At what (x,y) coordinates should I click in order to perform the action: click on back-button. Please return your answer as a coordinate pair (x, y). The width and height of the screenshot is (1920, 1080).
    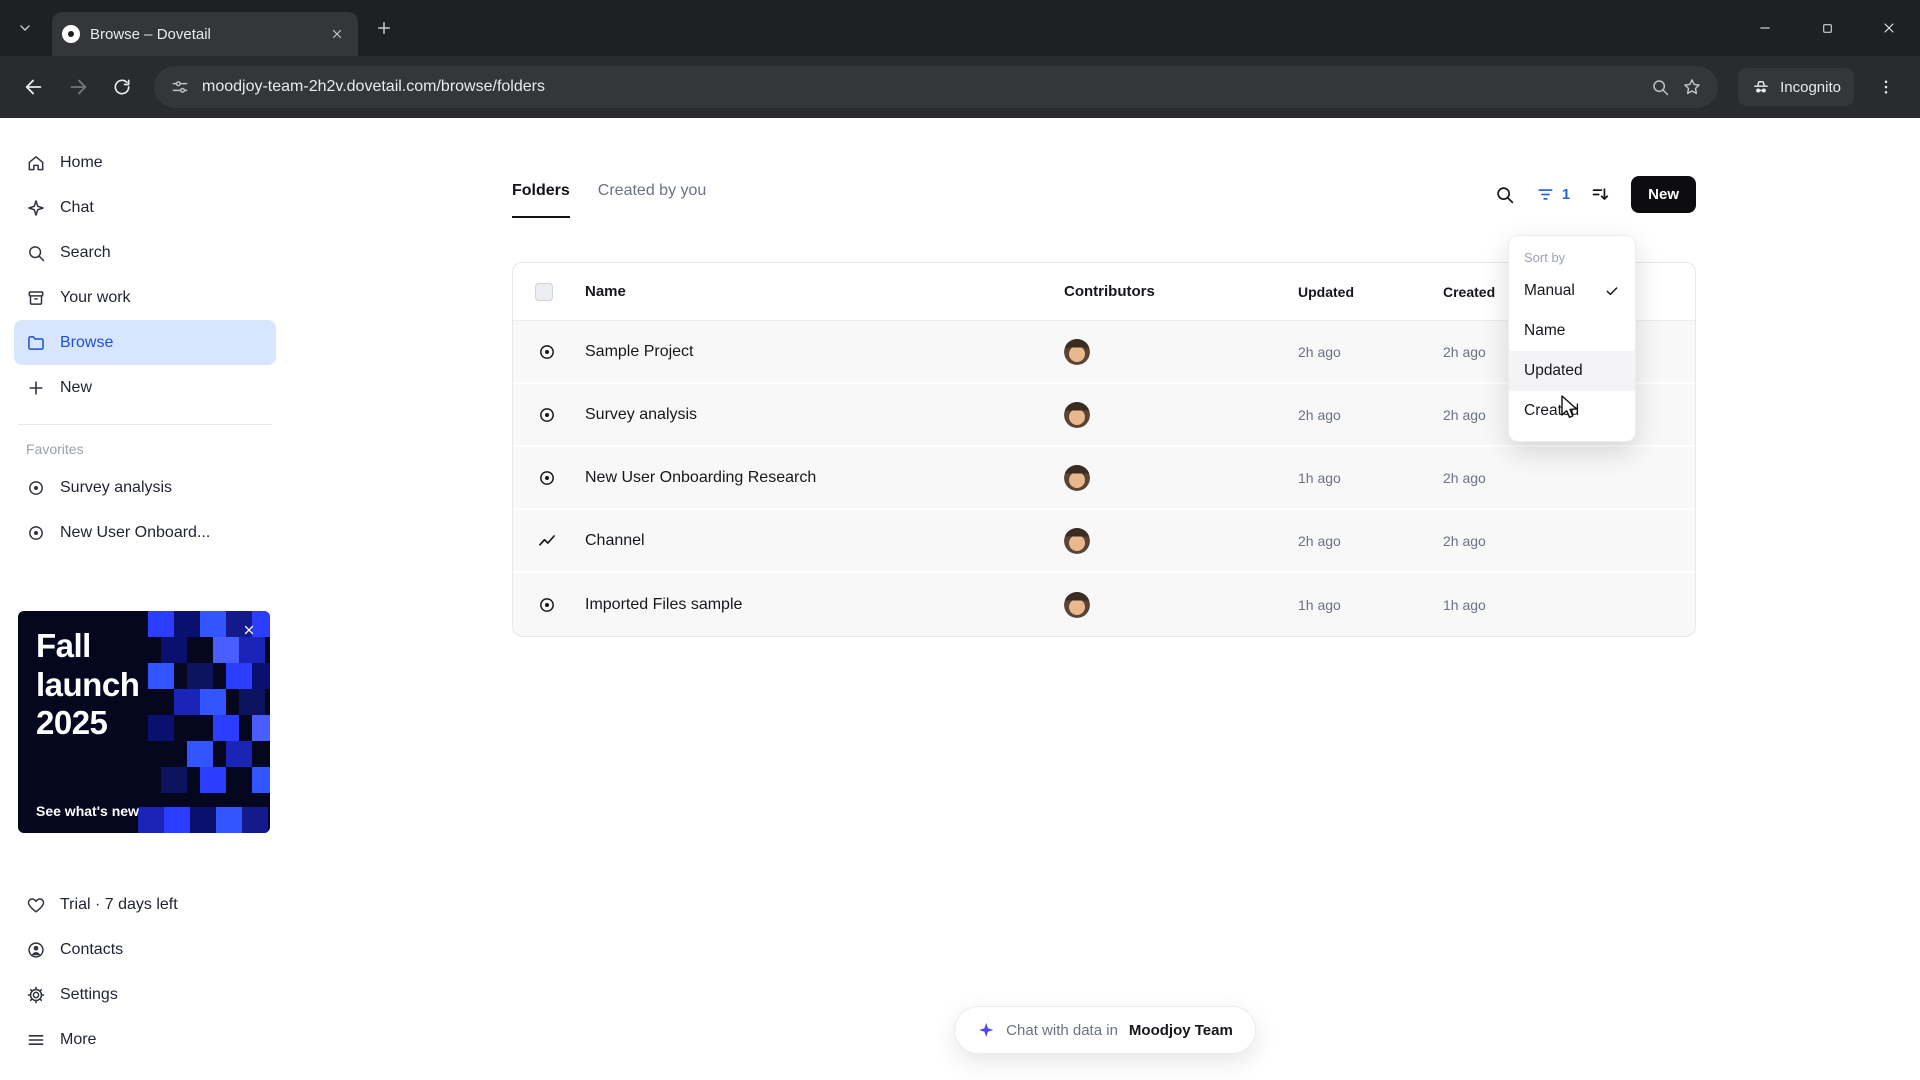
    Looking at the image, I should click on (34, 87).